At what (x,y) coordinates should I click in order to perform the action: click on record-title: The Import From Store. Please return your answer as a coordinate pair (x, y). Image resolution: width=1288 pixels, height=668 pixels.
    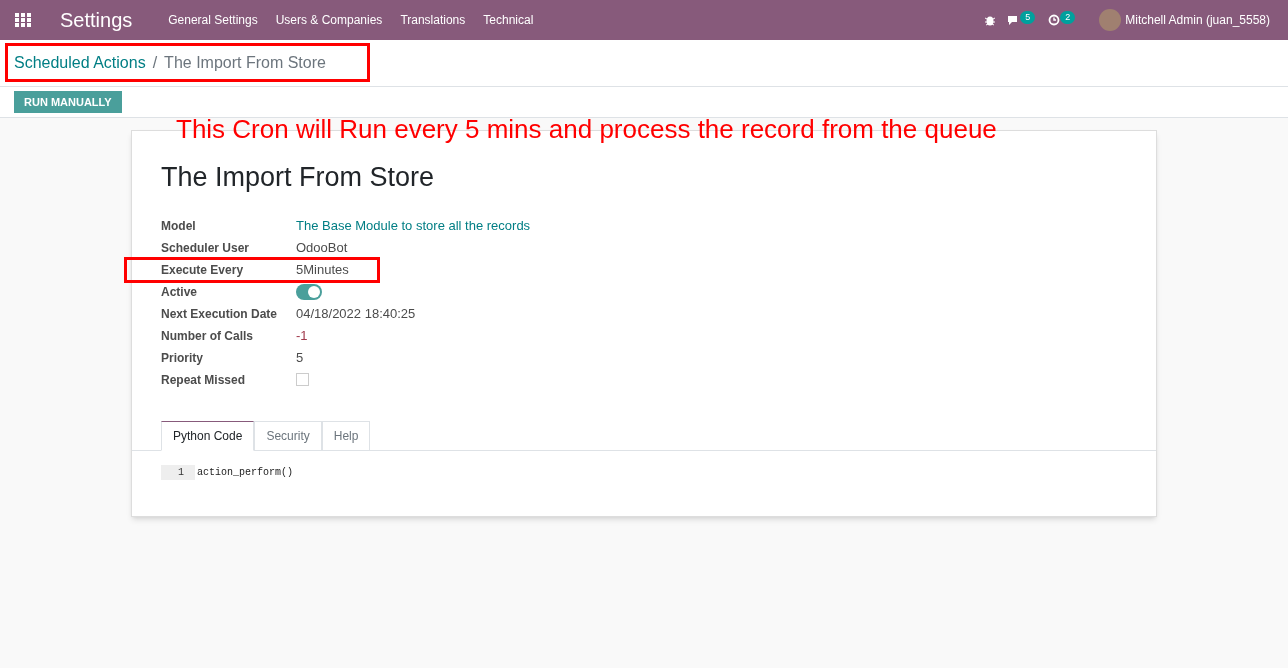
    Looking at the image, I should click on (298, 177).